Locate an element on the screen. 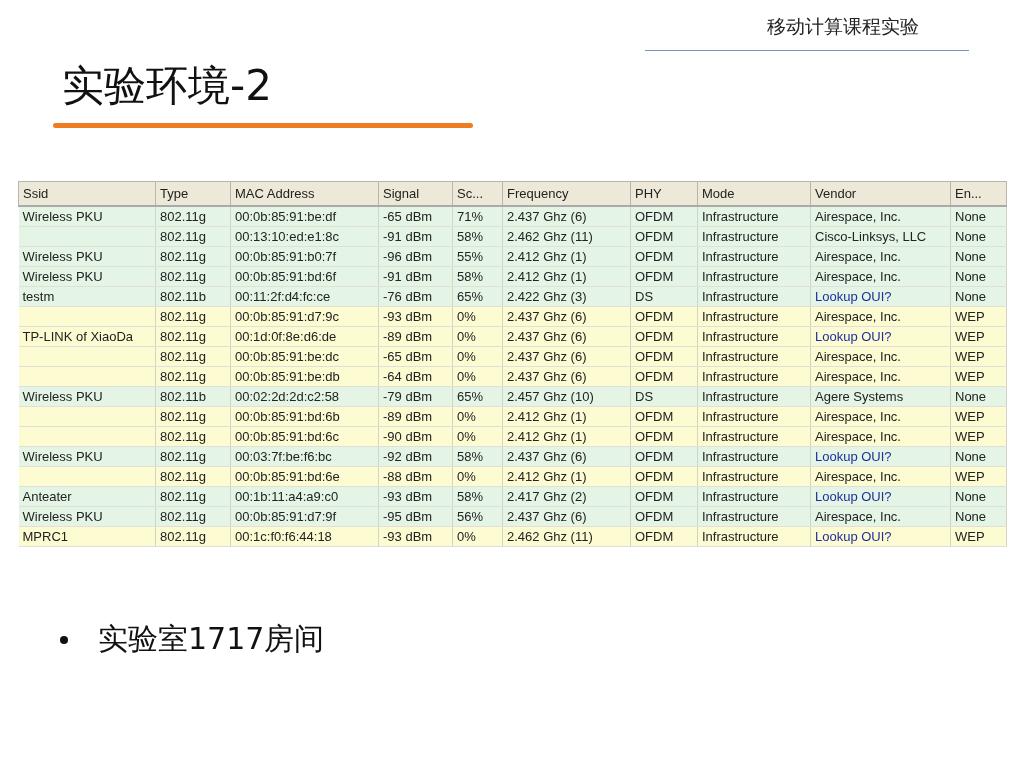 This screenshot has height=768, width=1024. table-row: TP-LINK of XiaoDa 802.11g 00:1d:0f:8e:d6:de -89 dBm 0% 2.437 Ghz (6) OFDM Infrastructure Lookup OUI? WEP is located at coordinates (512, 336).